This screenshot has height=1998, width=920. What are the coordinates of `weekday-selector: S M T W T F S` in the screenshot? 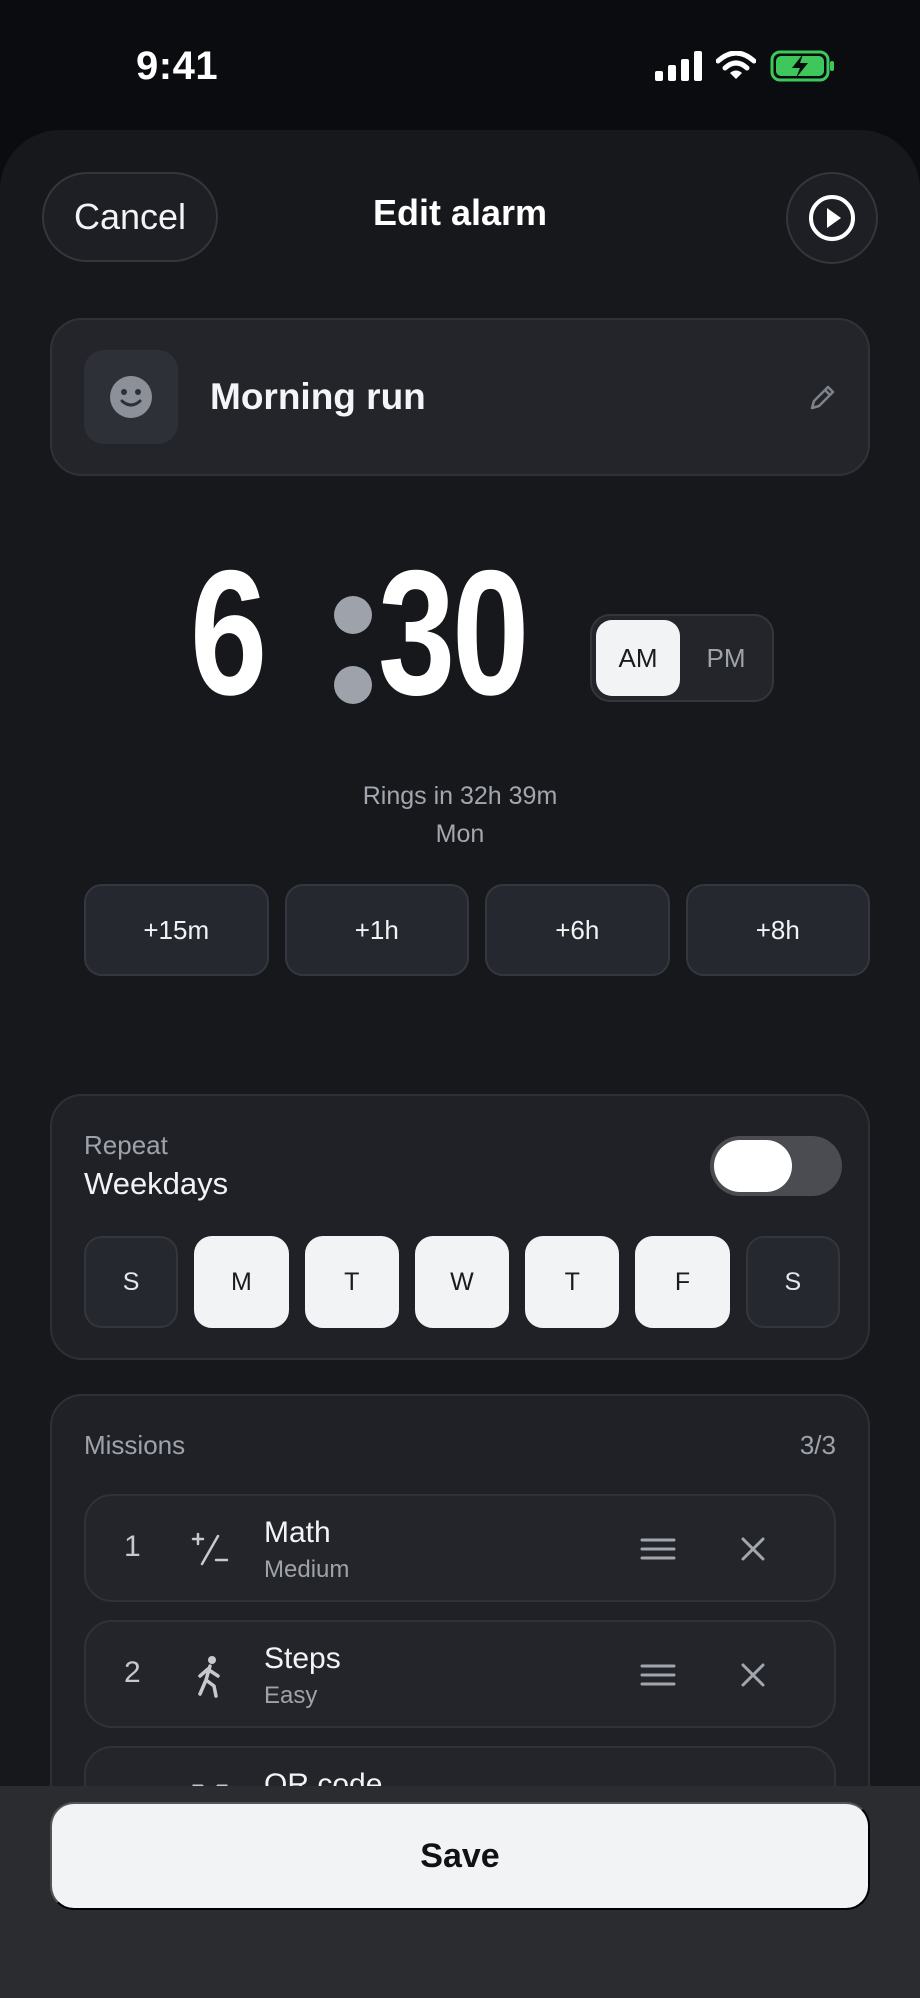 It's located at (462, 1282).